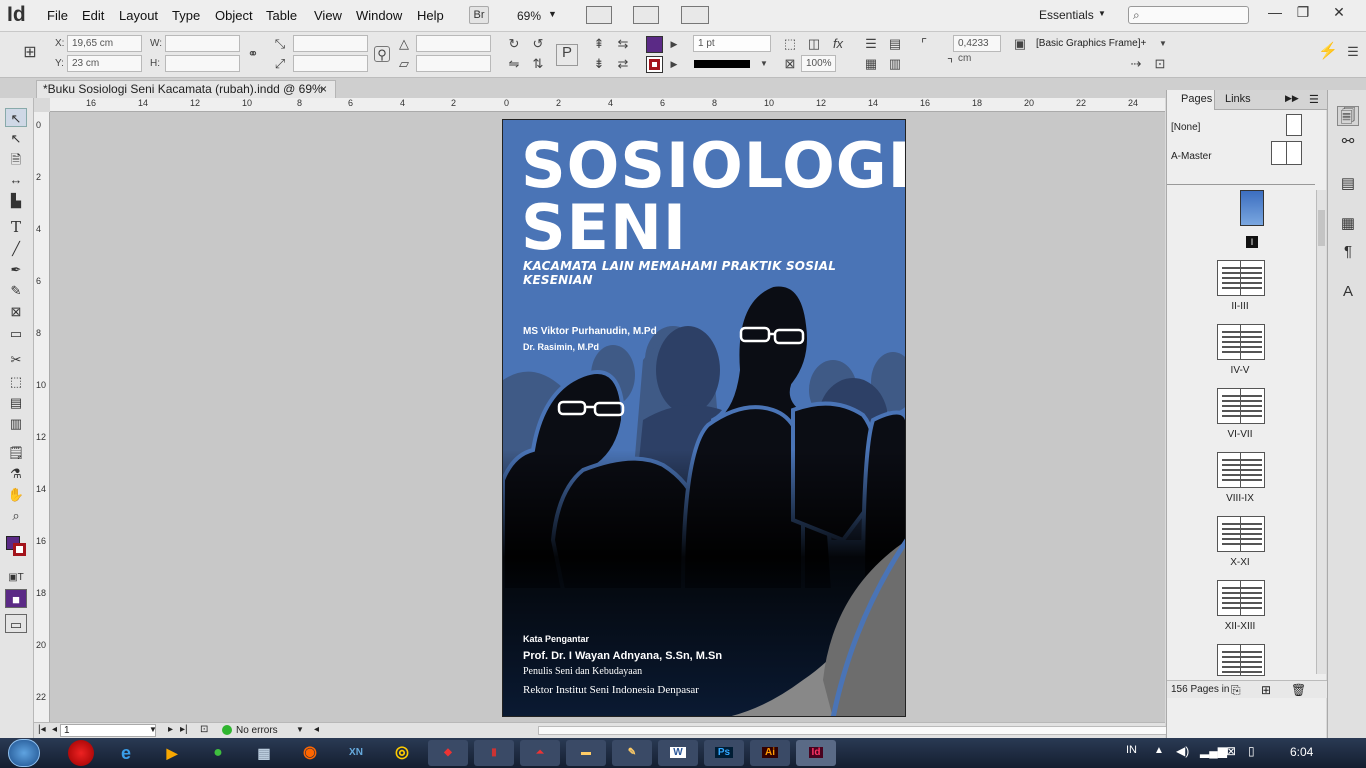  Describe the element at coordinates (330, 63) in the screenshot. I see `scale-y-field` at that location.